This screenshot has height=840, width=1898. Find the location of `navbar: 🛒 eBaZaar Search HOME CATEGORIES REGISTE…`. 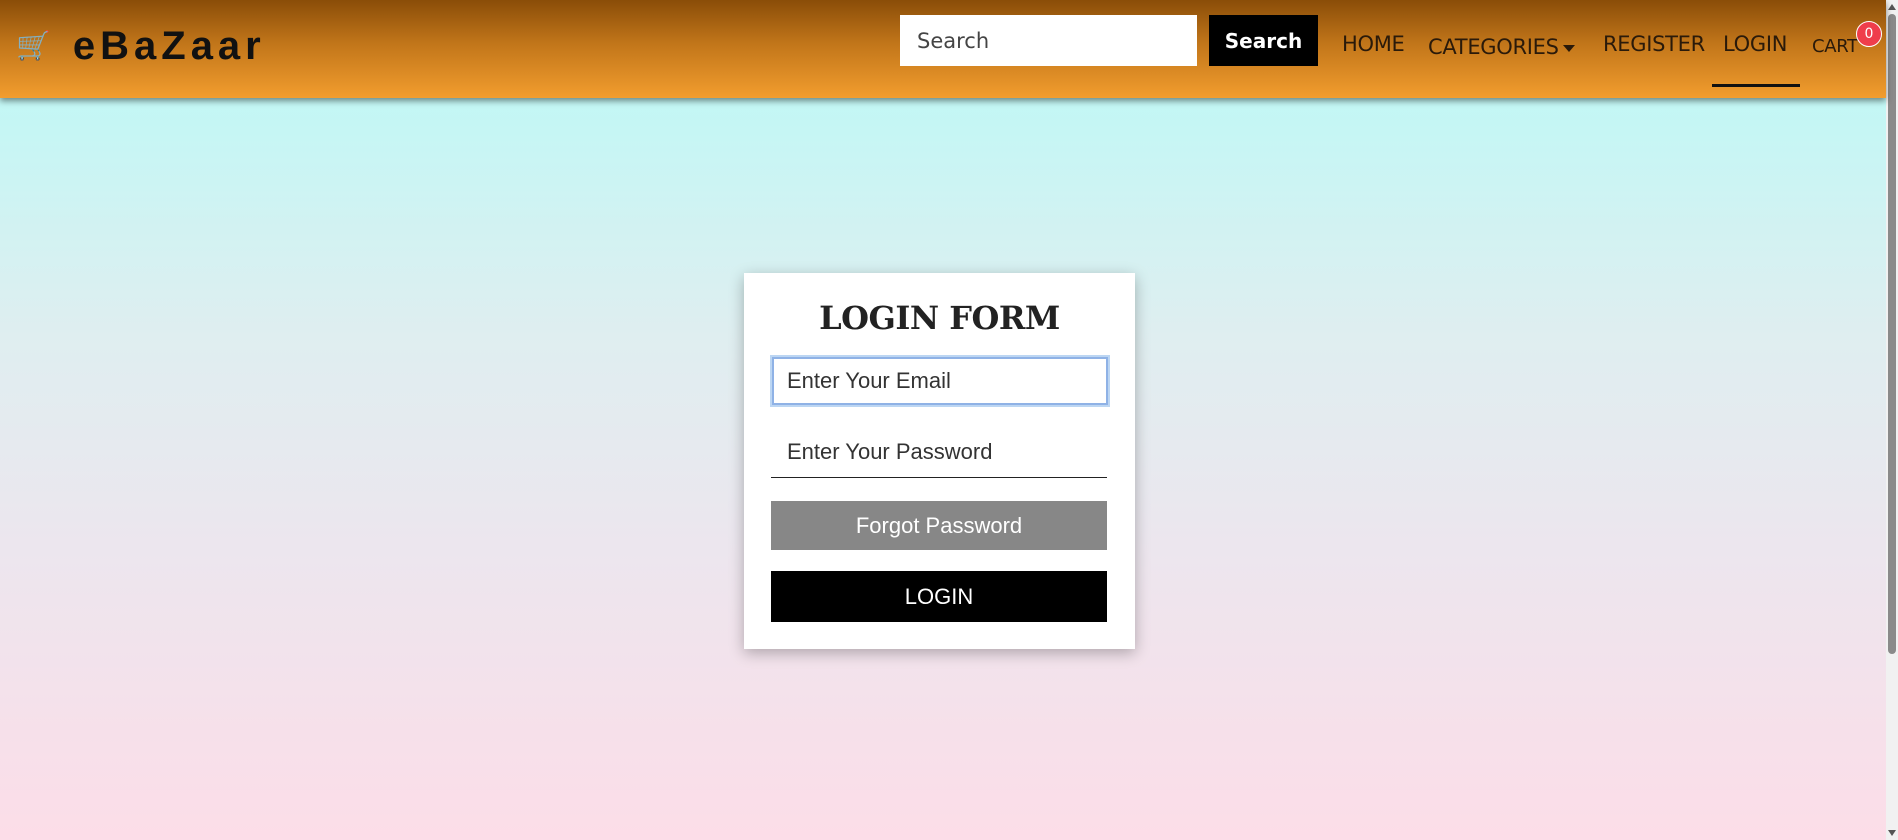

navbar: 🛒 eBaZaar Search HOME CATEGORIES REGISTE… is located at coordinates (943, 49).